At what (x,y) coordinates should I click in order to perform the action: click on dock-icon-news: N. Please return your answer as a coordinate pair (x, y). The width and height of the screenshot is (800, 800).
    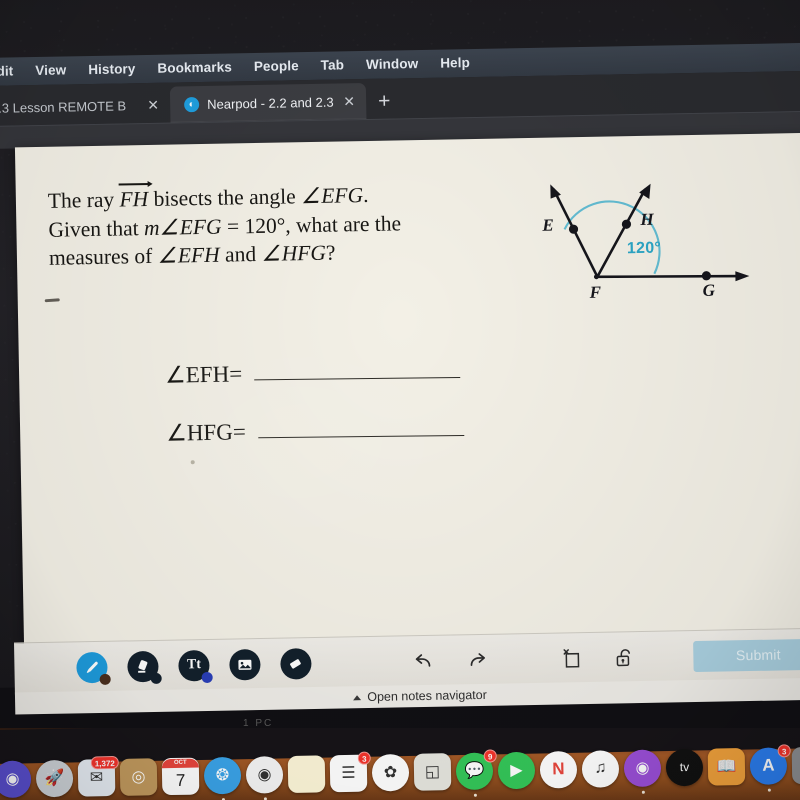
    Looking at the image, I should click on (558, 769).